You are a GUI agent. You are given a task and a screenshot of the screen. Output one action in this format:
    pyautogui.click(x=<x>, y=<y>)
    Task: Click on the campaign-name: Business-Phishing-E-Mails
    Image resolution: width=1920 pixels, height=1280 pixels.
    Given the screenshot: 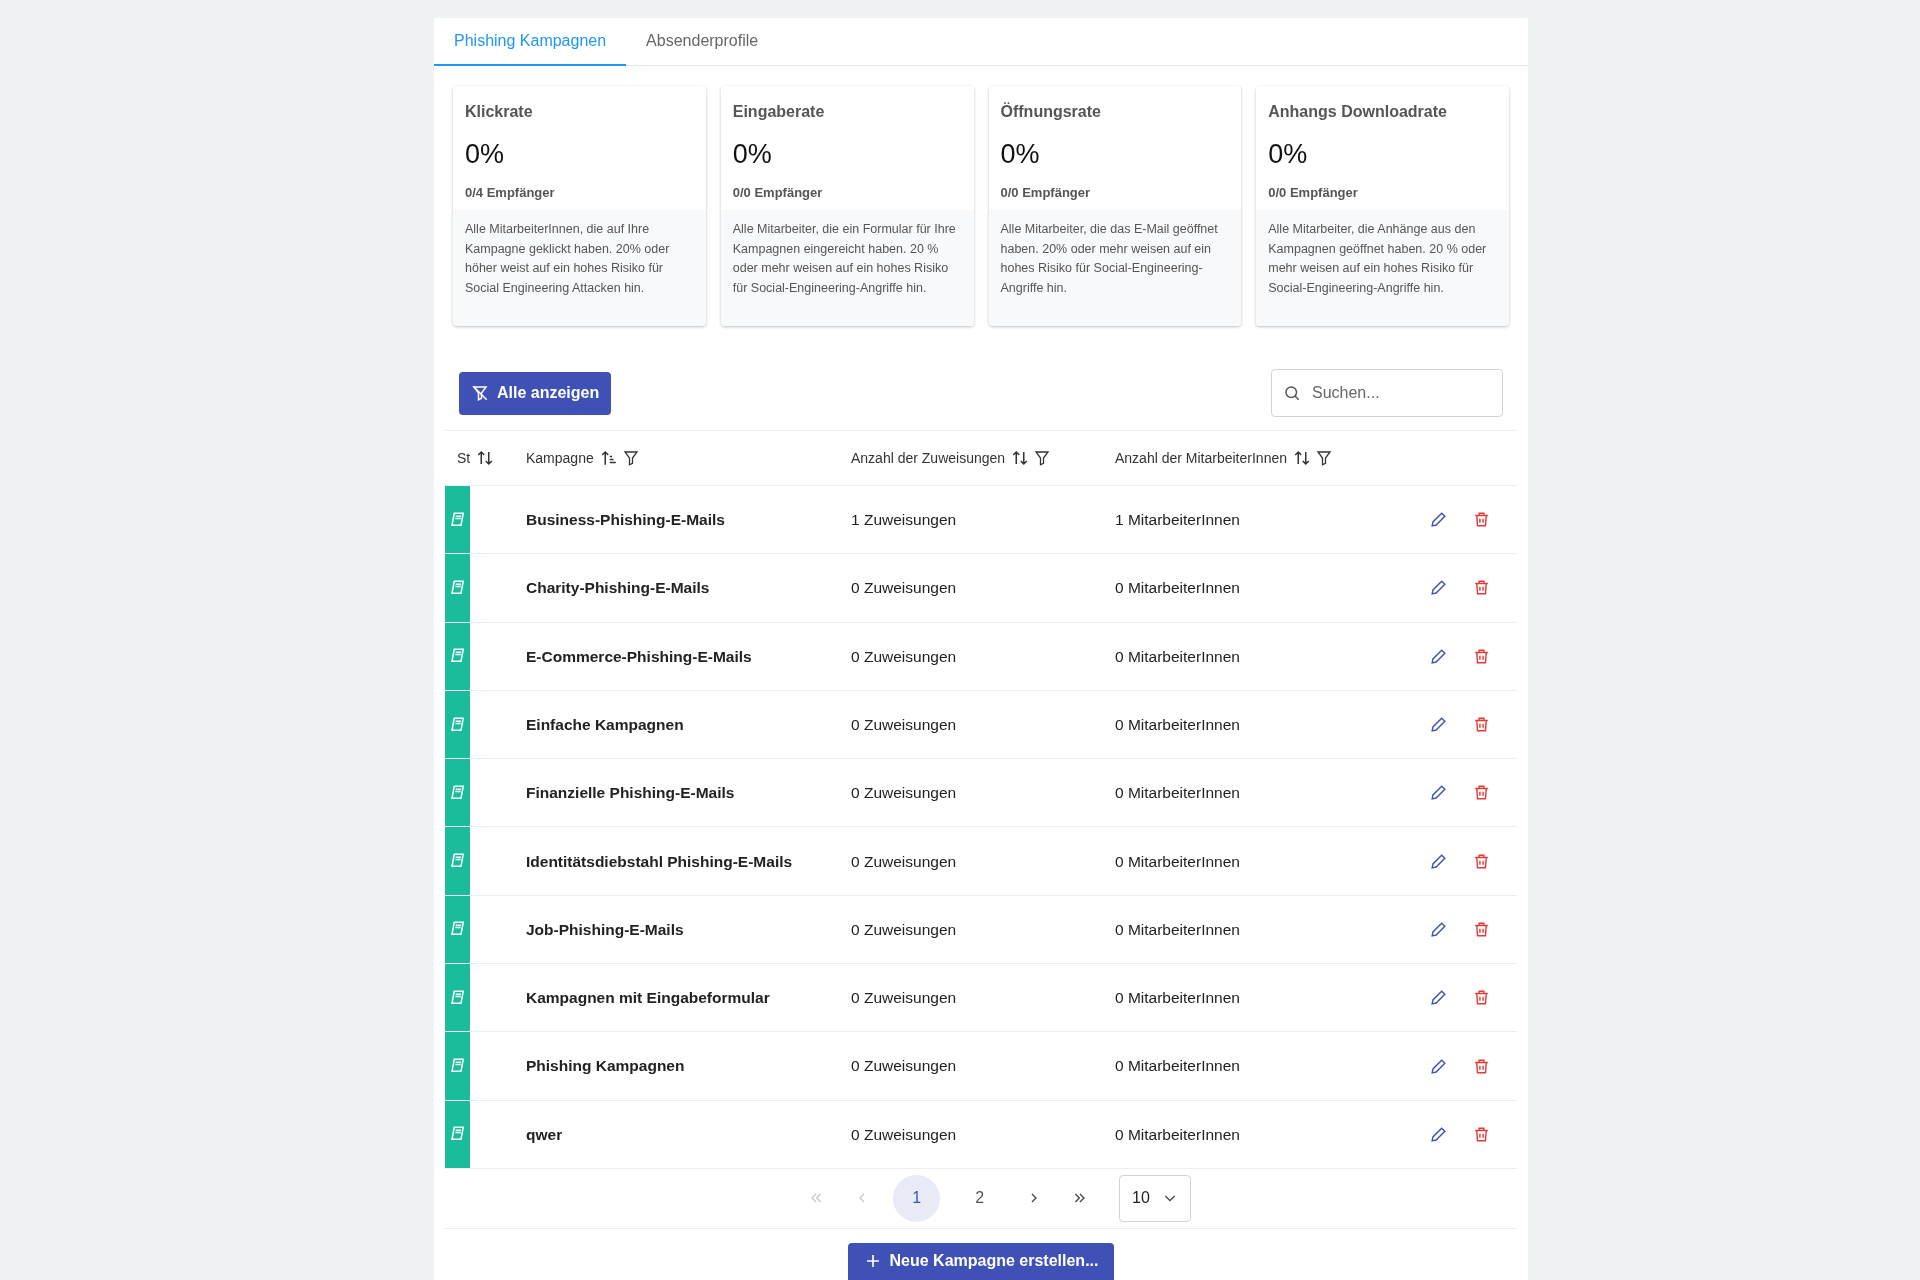 What is the action you would take?
    pyautogui.click(x=626, y=520)
    